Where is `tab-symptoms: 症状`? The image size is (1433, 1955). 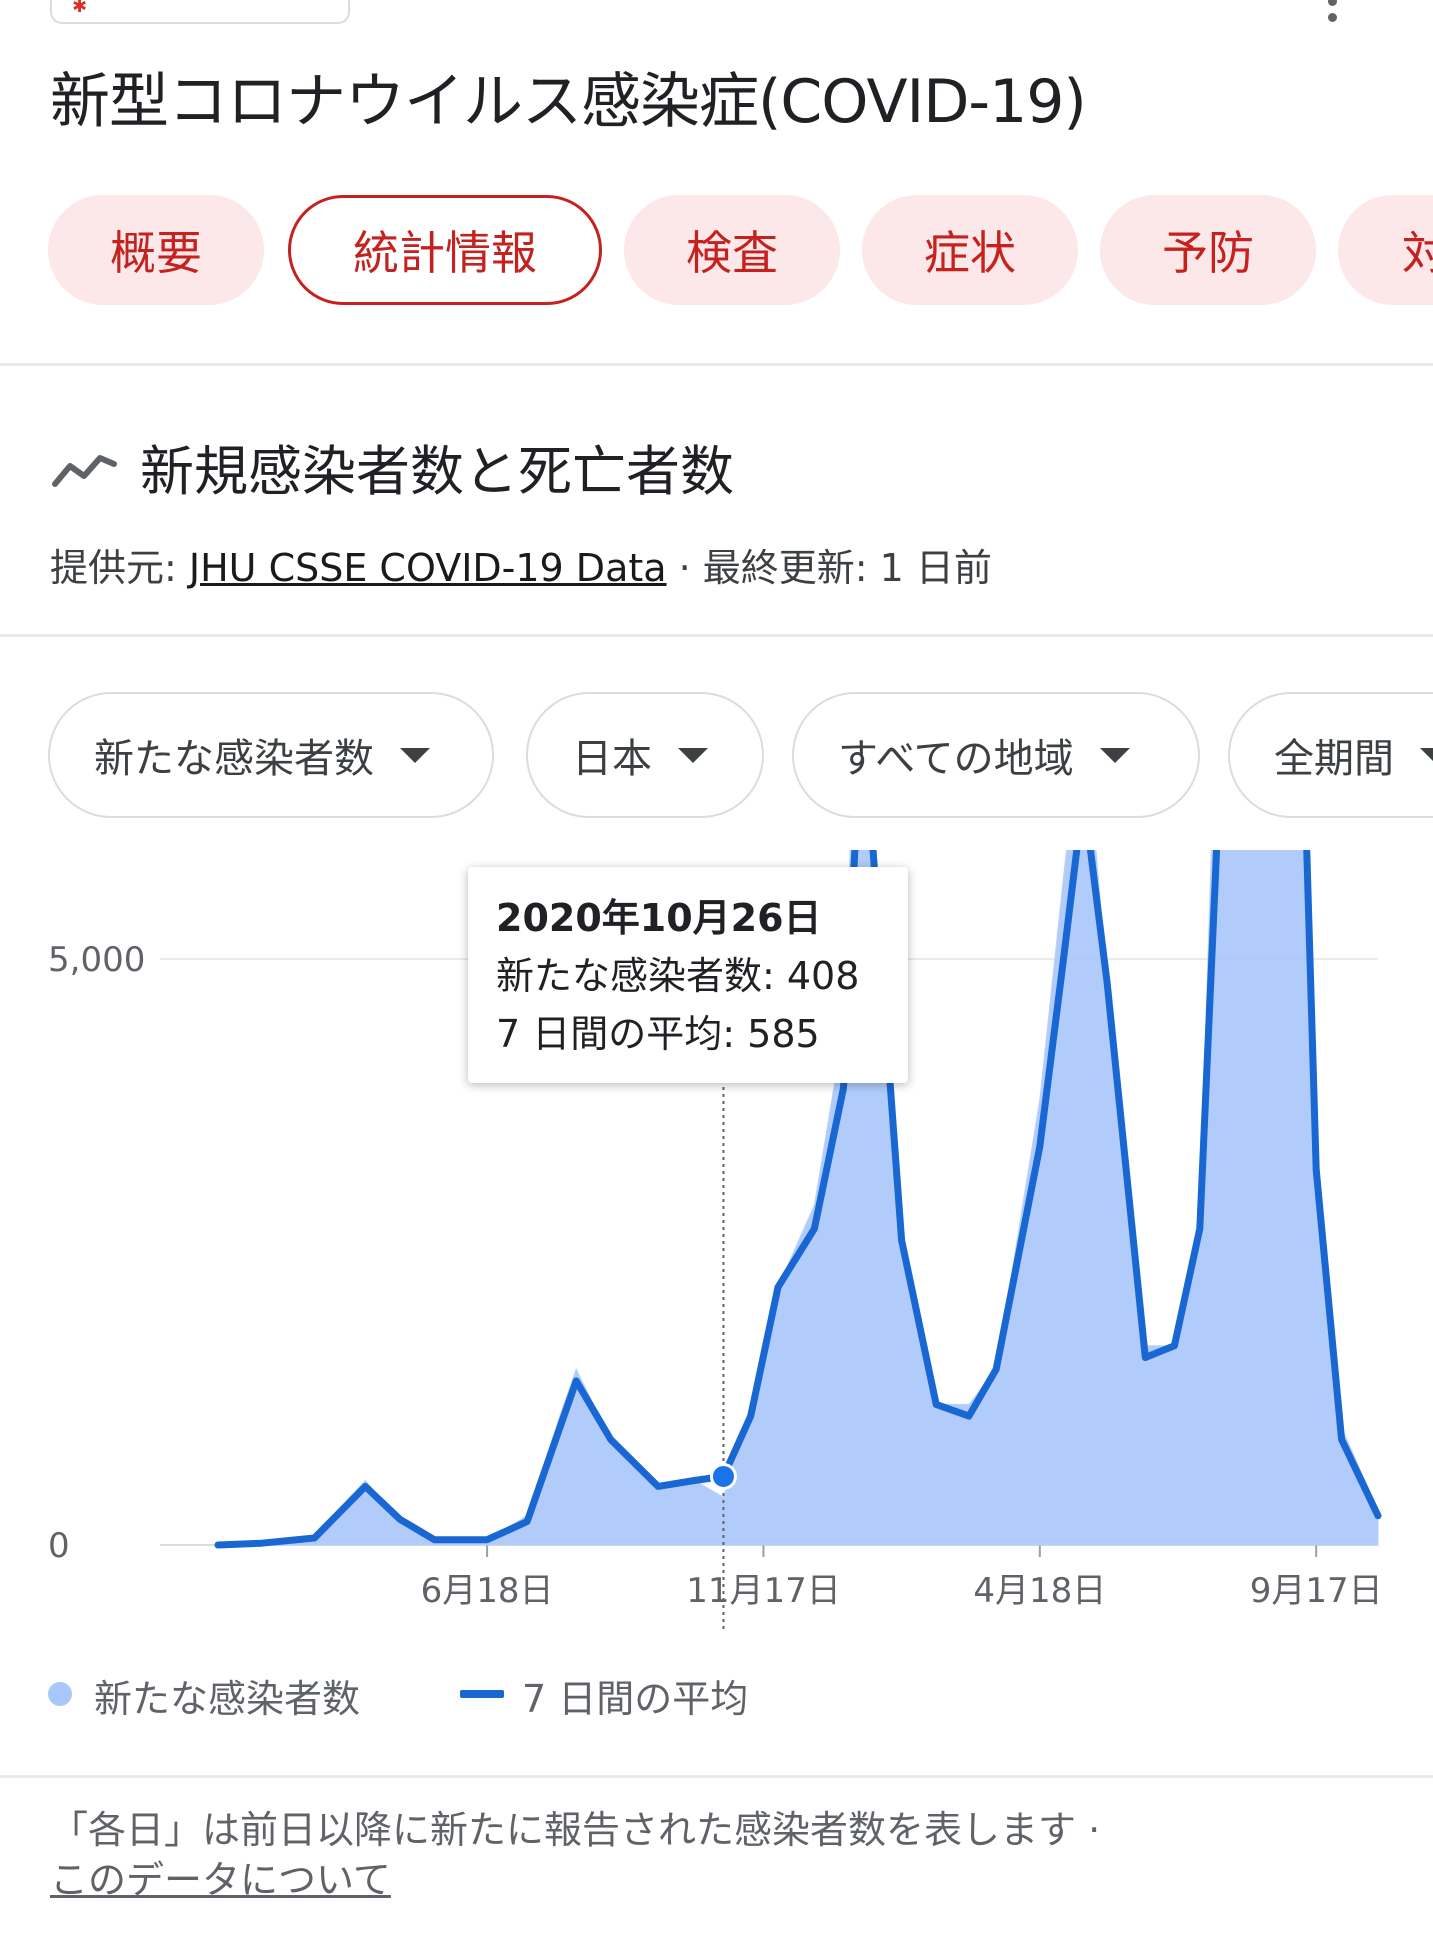 tab-symptoms: 症状 is located at coordinates (970, 250).